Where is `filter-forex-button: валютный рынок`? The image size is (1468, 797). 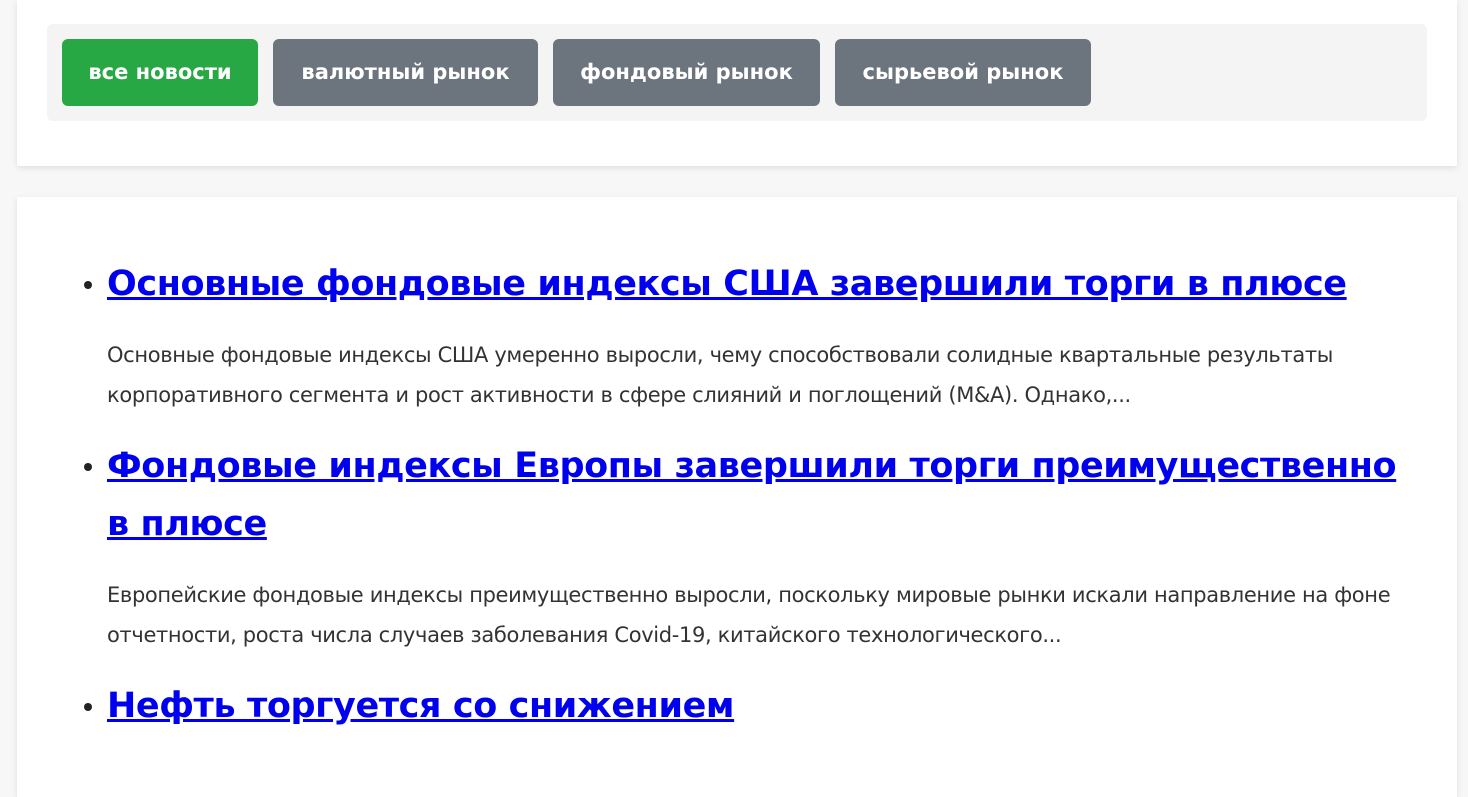
filter-forex-button: валютный рынок is located at coordinates (405, 72).